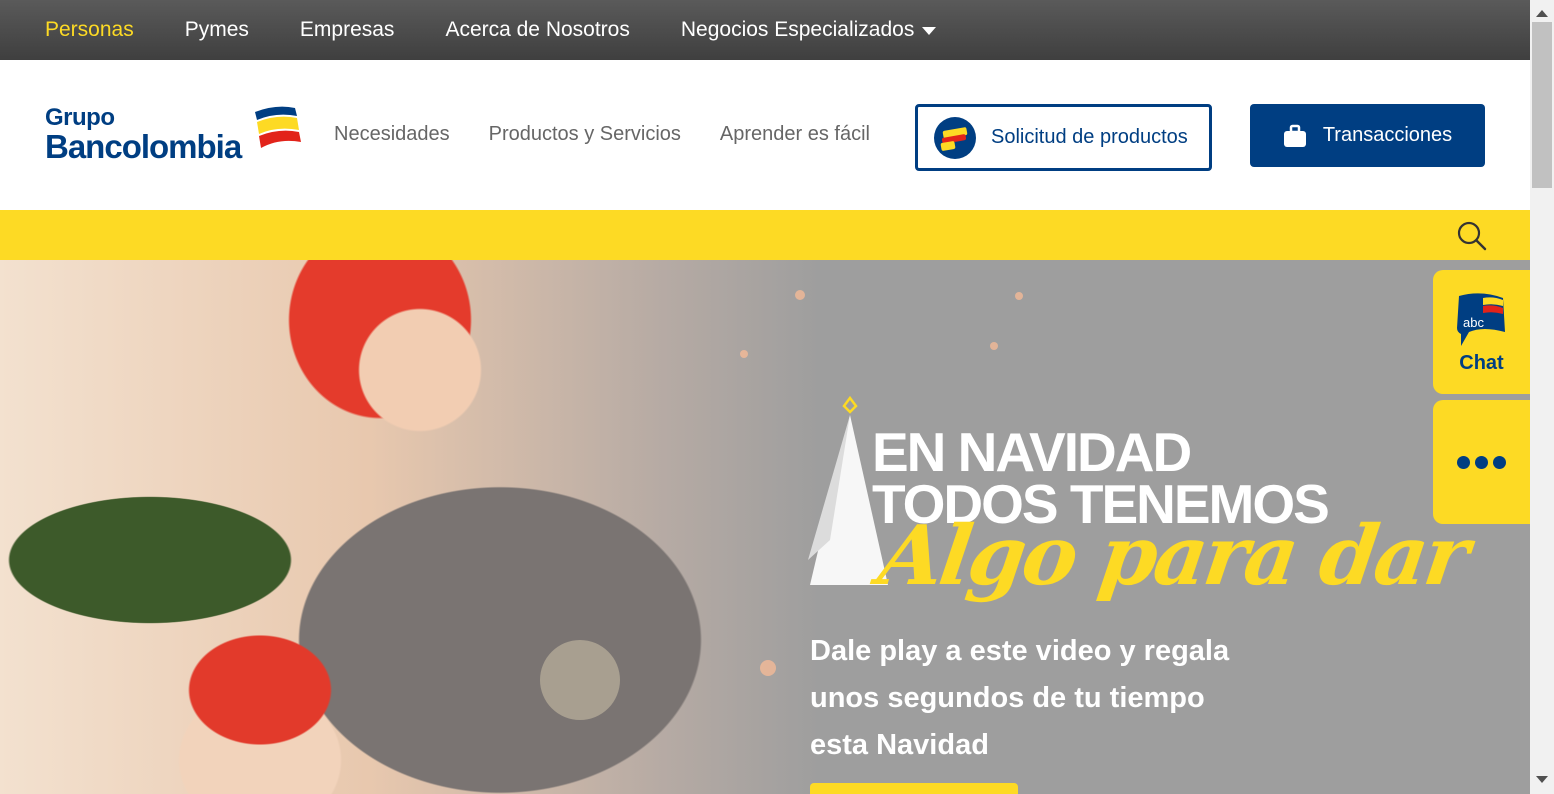 The height and width of the screenshot is (794, 1554). I want to click on chat-bubble-icon: abc, so click(1481, 319).